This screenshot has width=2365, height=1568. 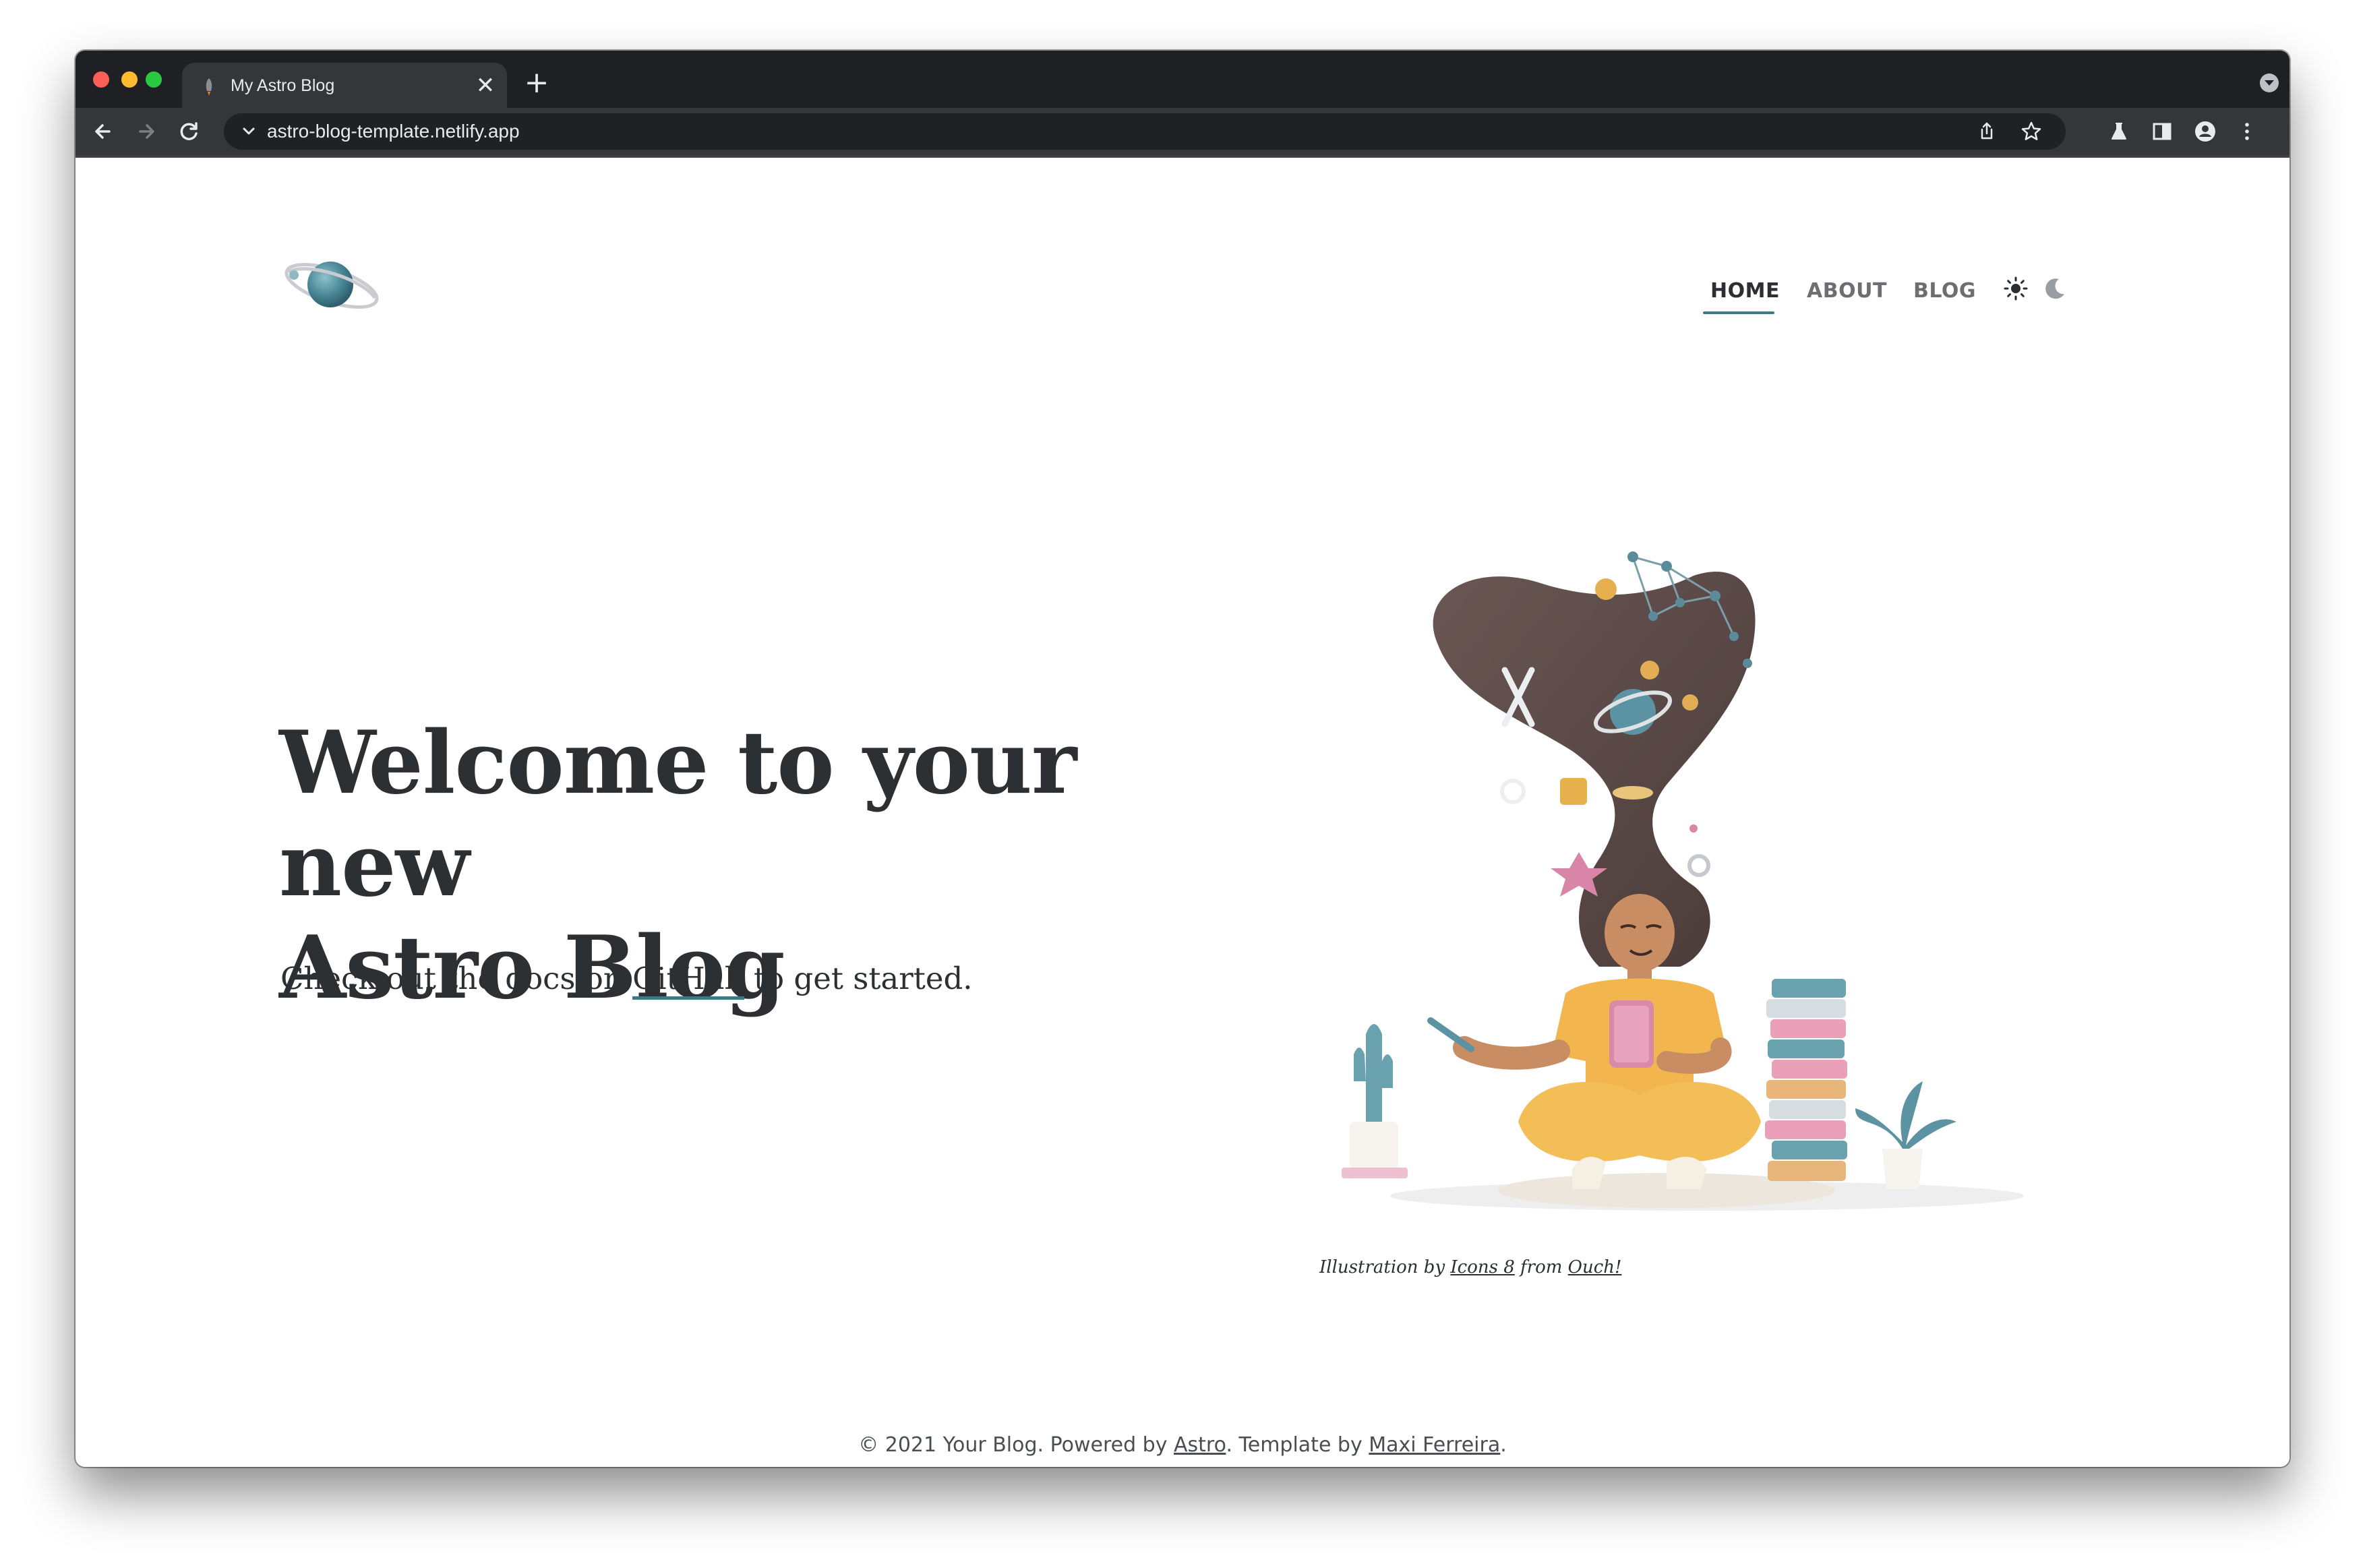 I want to click on icons8-link: Icons 8, so click(x=1482, y=1267).